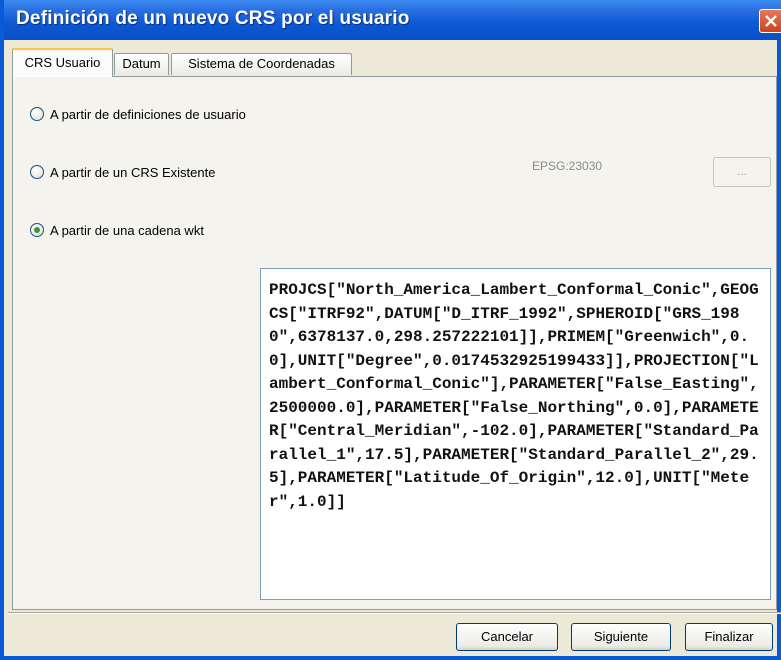 This screenshot has width=781, height=660. Describe the element at coordinates (729, 637) in the screenshot. I see `finish-button: Finalizar` at that location.